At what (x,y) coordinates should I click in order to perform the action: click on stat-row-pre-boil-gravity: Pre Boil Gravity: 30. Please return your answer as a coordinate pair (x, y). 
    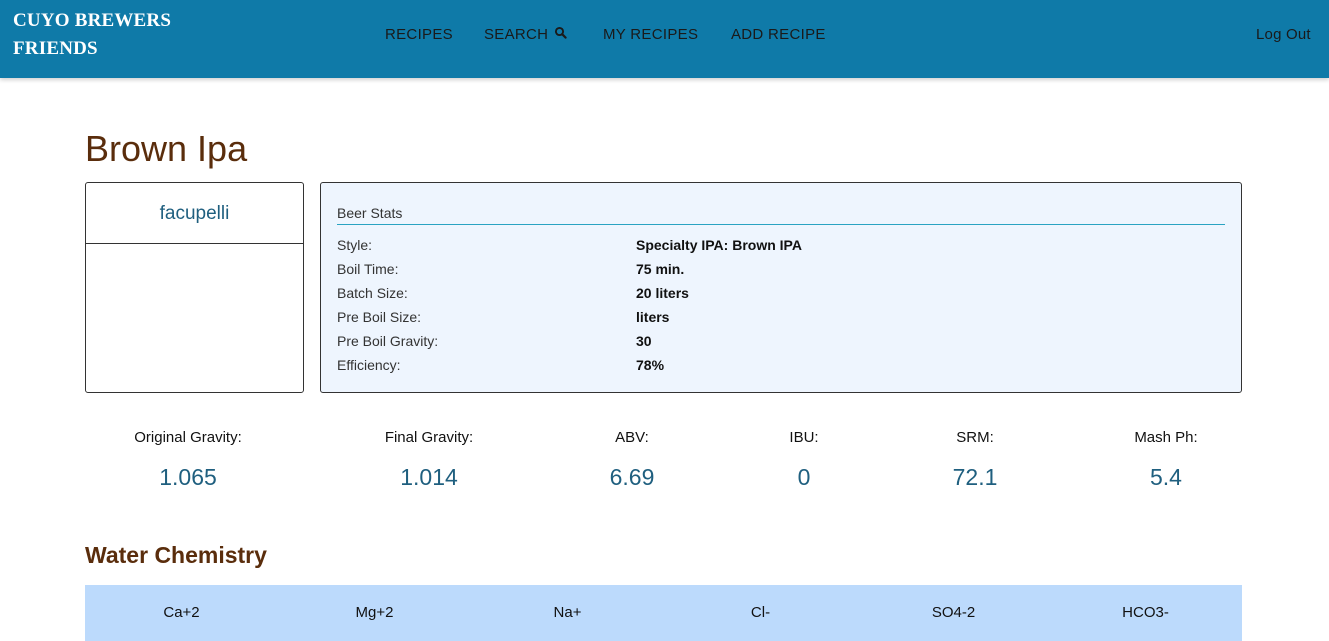
    Looking at the image, I should click on (781, 341).